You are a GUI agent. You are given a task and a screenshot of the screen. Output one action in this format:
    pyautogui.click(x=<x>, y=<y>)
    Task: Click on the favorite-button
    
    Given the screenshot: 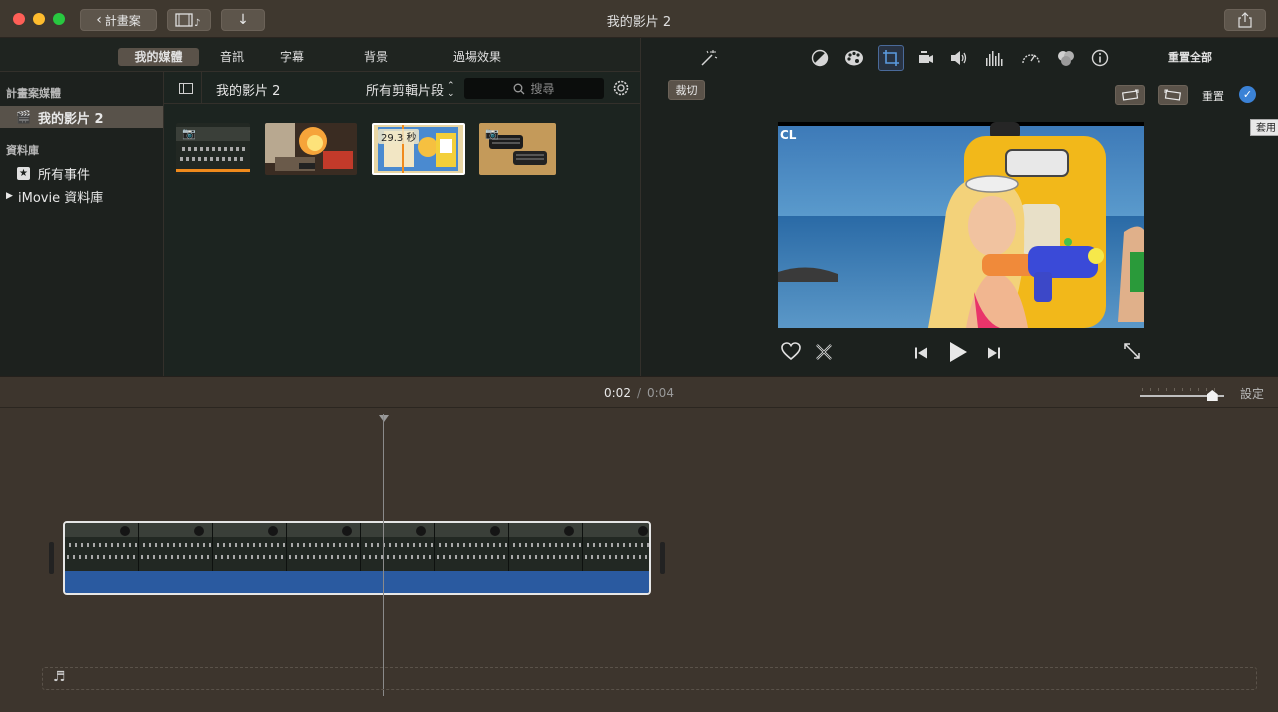 What is the action you would take?
    pyautogui.click(x=791, y=353)
    